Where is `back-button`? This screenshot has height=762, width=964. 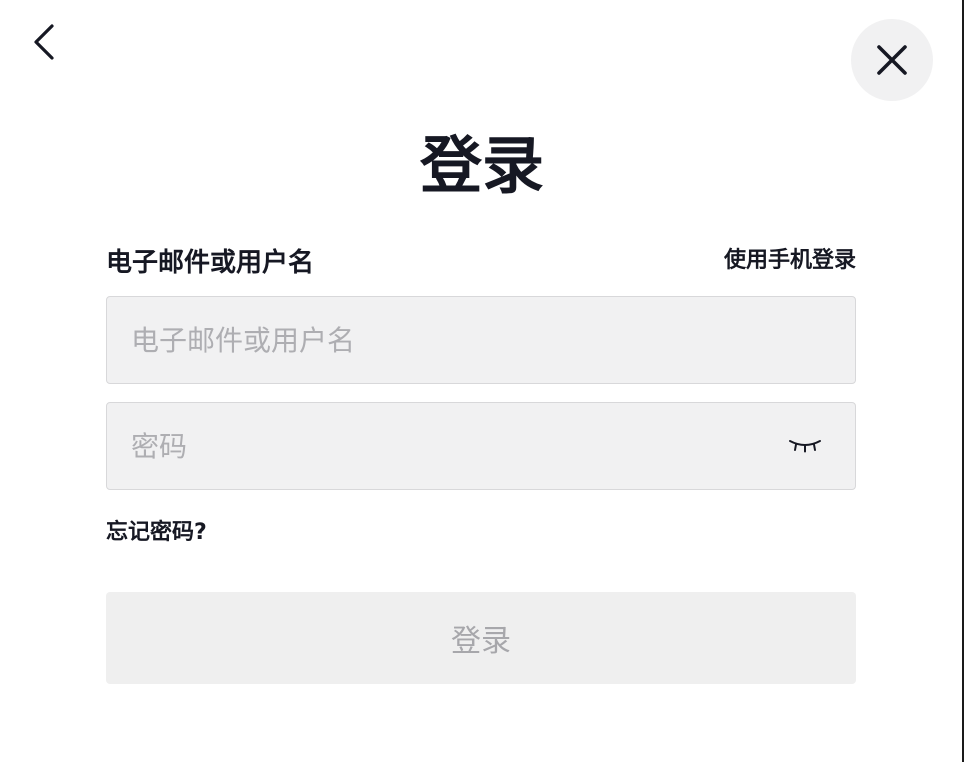
back-button is located at coordinates (44, 42).